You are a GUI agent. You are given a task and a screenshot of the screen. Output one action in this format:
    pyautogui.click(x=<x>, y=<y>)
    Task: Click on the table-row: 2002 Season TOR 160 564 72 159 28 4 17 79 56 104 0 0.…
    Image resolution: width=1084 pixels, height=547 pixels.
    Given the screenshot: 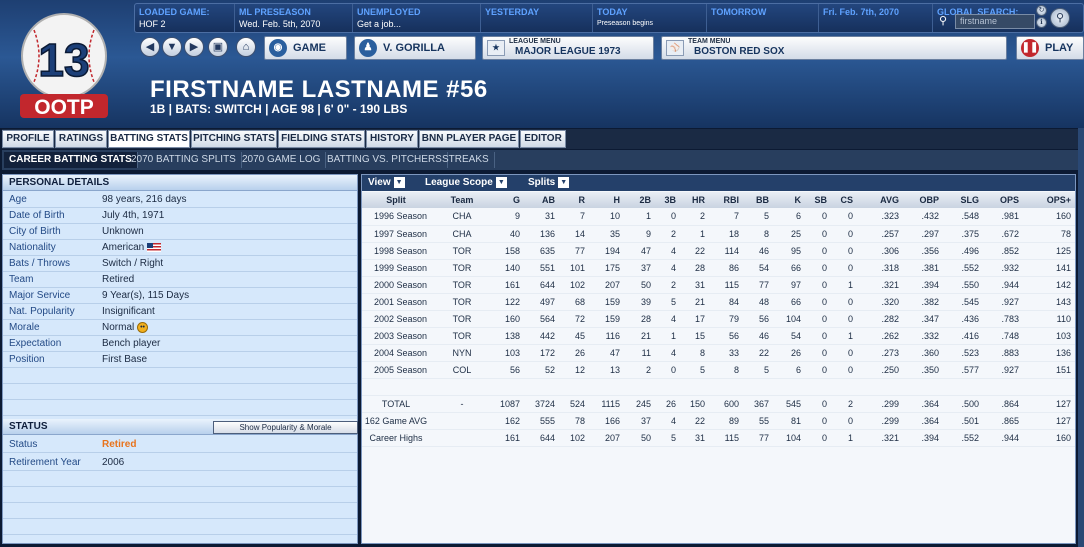 What is the action you would take?
    pyautogui.click(x=718, y=319)
    